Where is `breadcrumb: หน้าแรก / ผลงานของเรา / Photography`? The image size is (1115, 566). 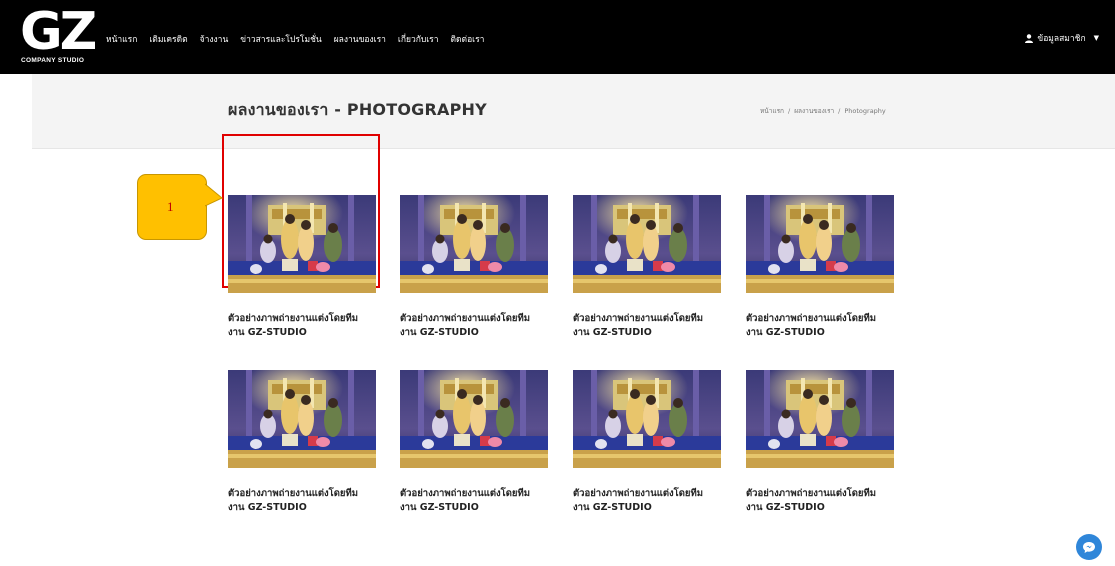
breadcrumb: หน้าแรก / ผลงานของเรา / Photography is located at coordinates (823, 111).